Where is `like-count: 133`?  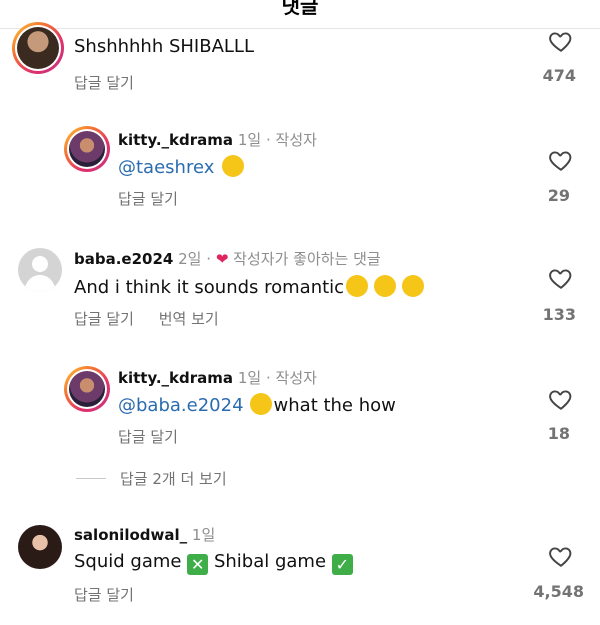 like-count: 133 is located at coordinates (559, 314).